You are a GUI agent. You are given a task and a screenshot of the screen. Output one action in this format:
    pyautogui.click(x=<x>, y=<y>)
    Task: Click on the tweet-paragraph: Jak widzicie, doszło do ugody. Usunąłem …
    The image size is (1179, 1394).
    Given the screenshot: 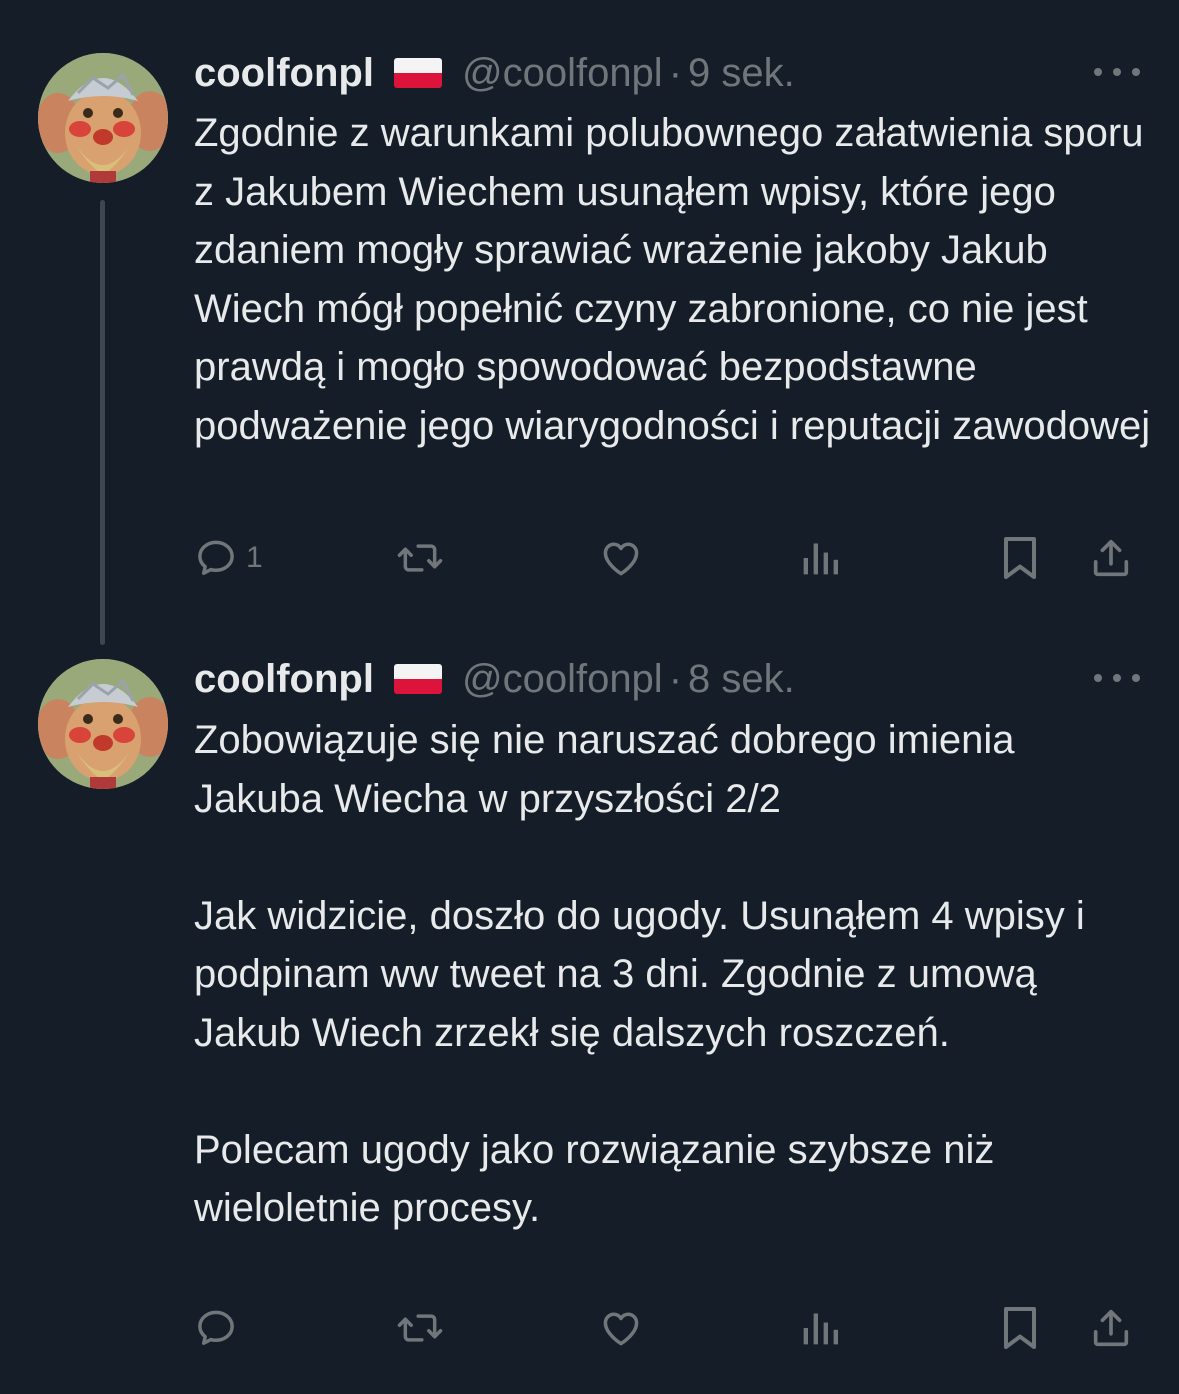 What is the action you would take?
    pyautogui.click(x=639, y=974)
    